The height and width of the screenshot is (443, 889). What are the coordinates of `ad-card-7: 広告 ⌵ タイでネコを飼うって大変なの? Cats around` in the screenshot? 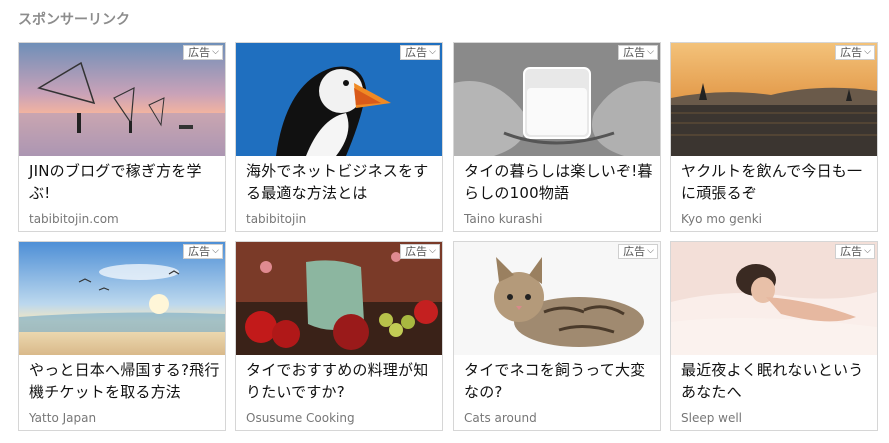 It's located at (557, 336).